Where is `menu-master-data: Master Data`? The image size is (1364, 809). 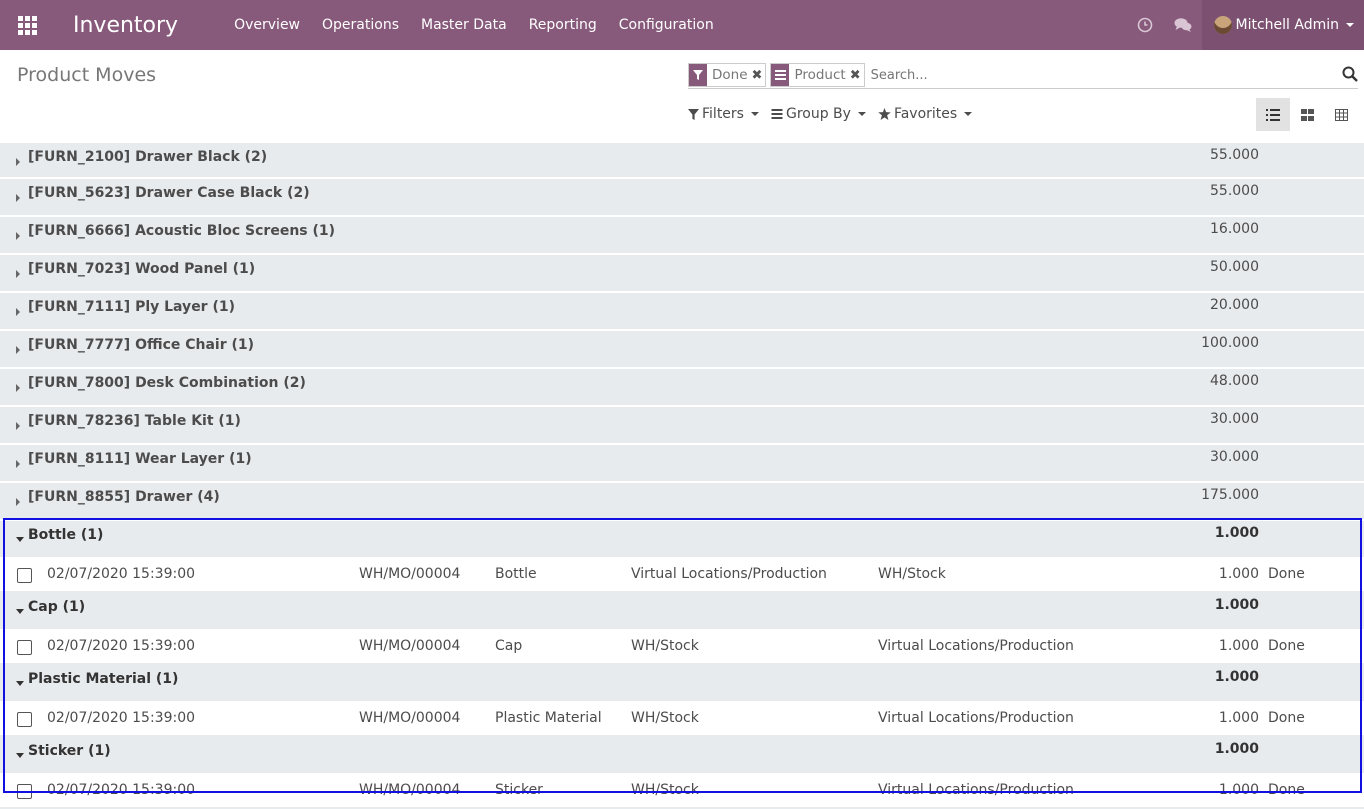
menu-master-data: Master Data is located at coordinates (464, 25).